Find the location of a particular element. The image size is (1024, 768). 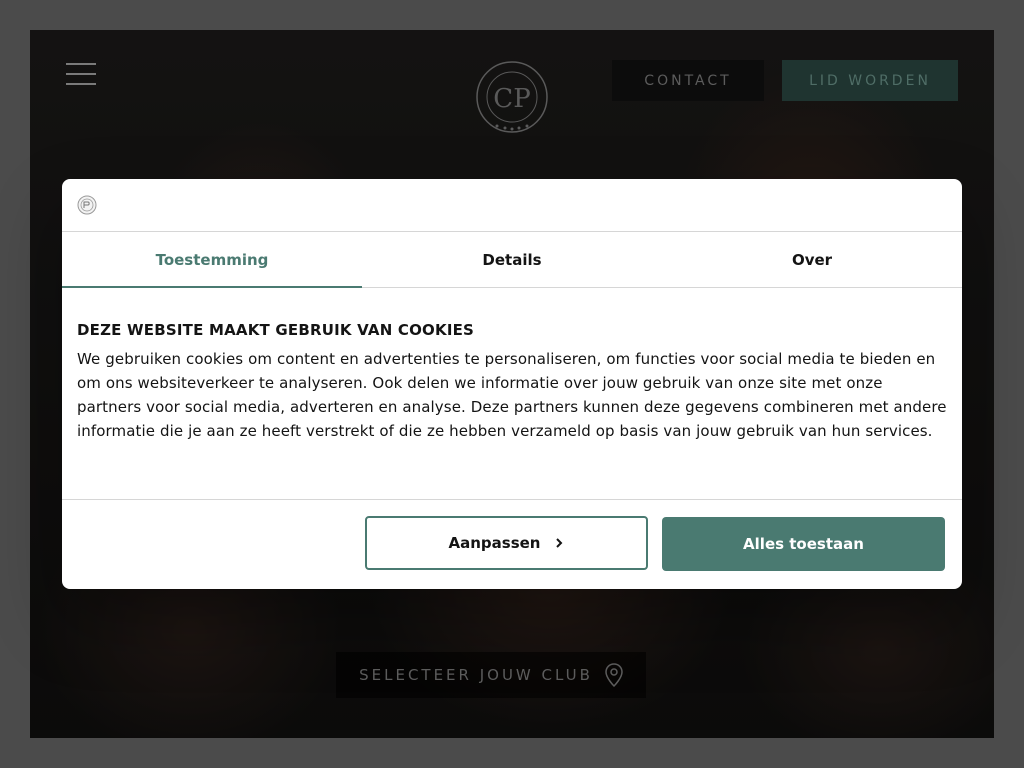

tab-consent-label: Toestemming is located at coordinates (212, 259).